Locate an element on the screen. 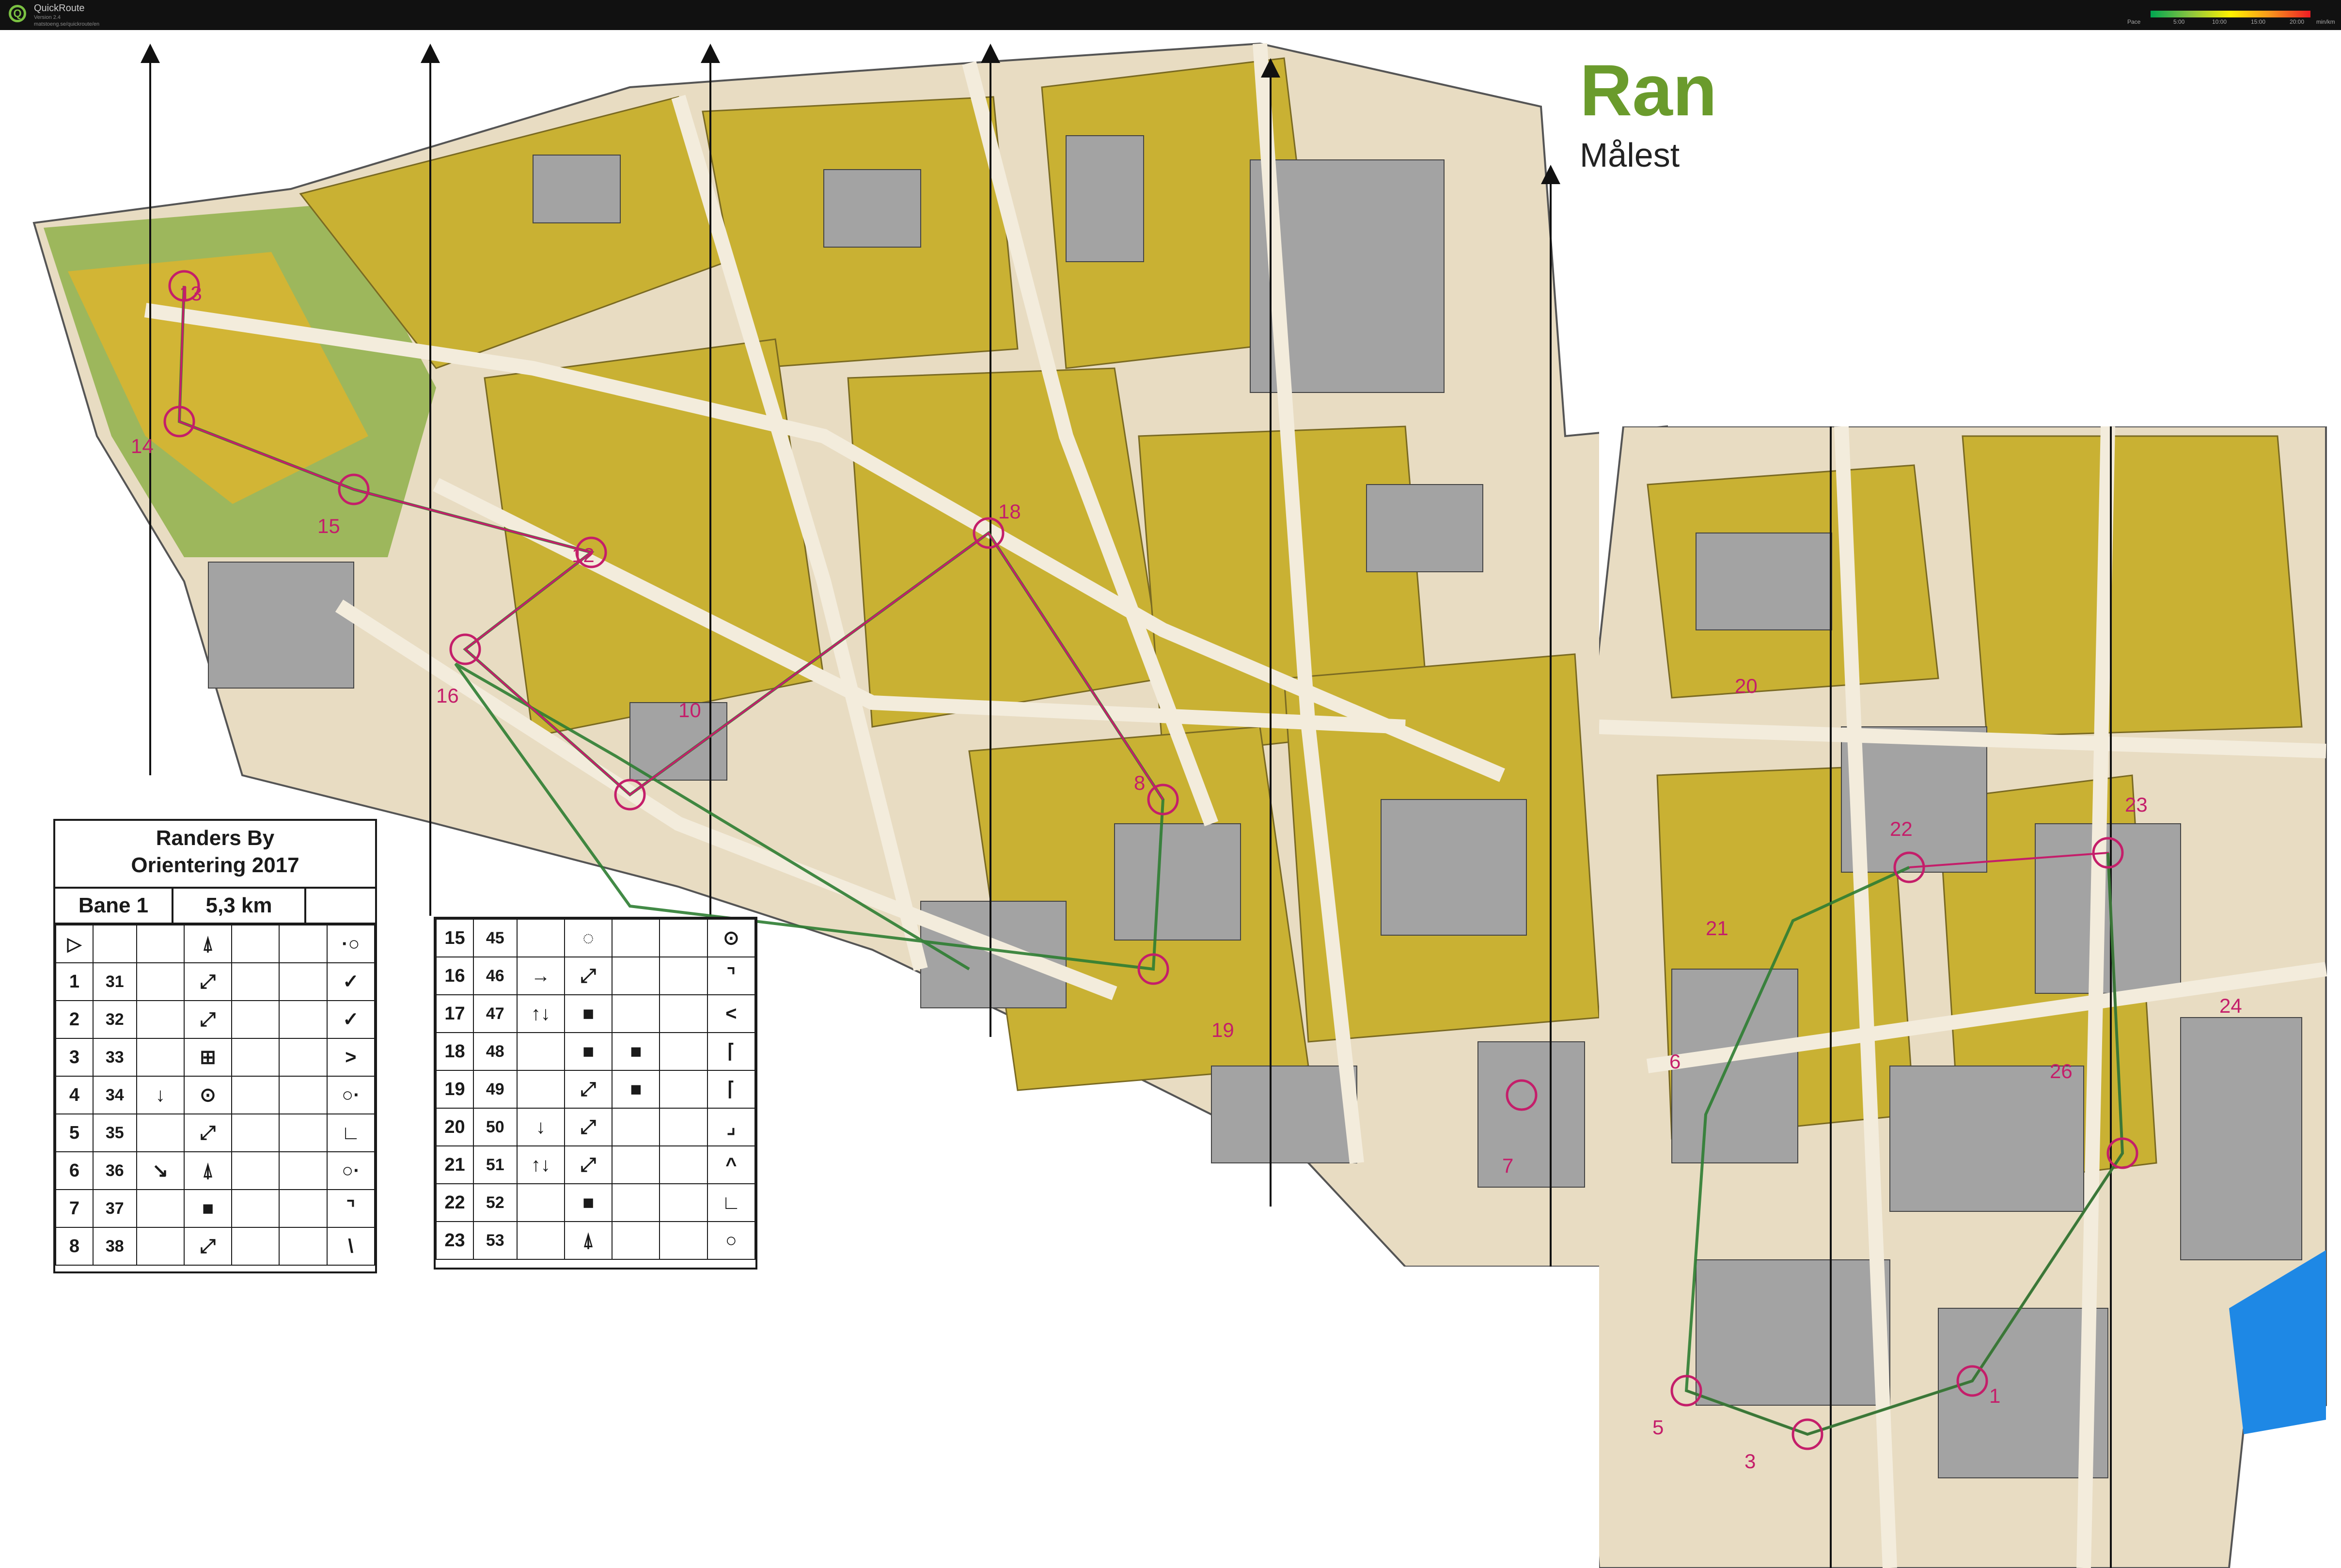  control-number: 18 is located at coordinates (1010, 512).